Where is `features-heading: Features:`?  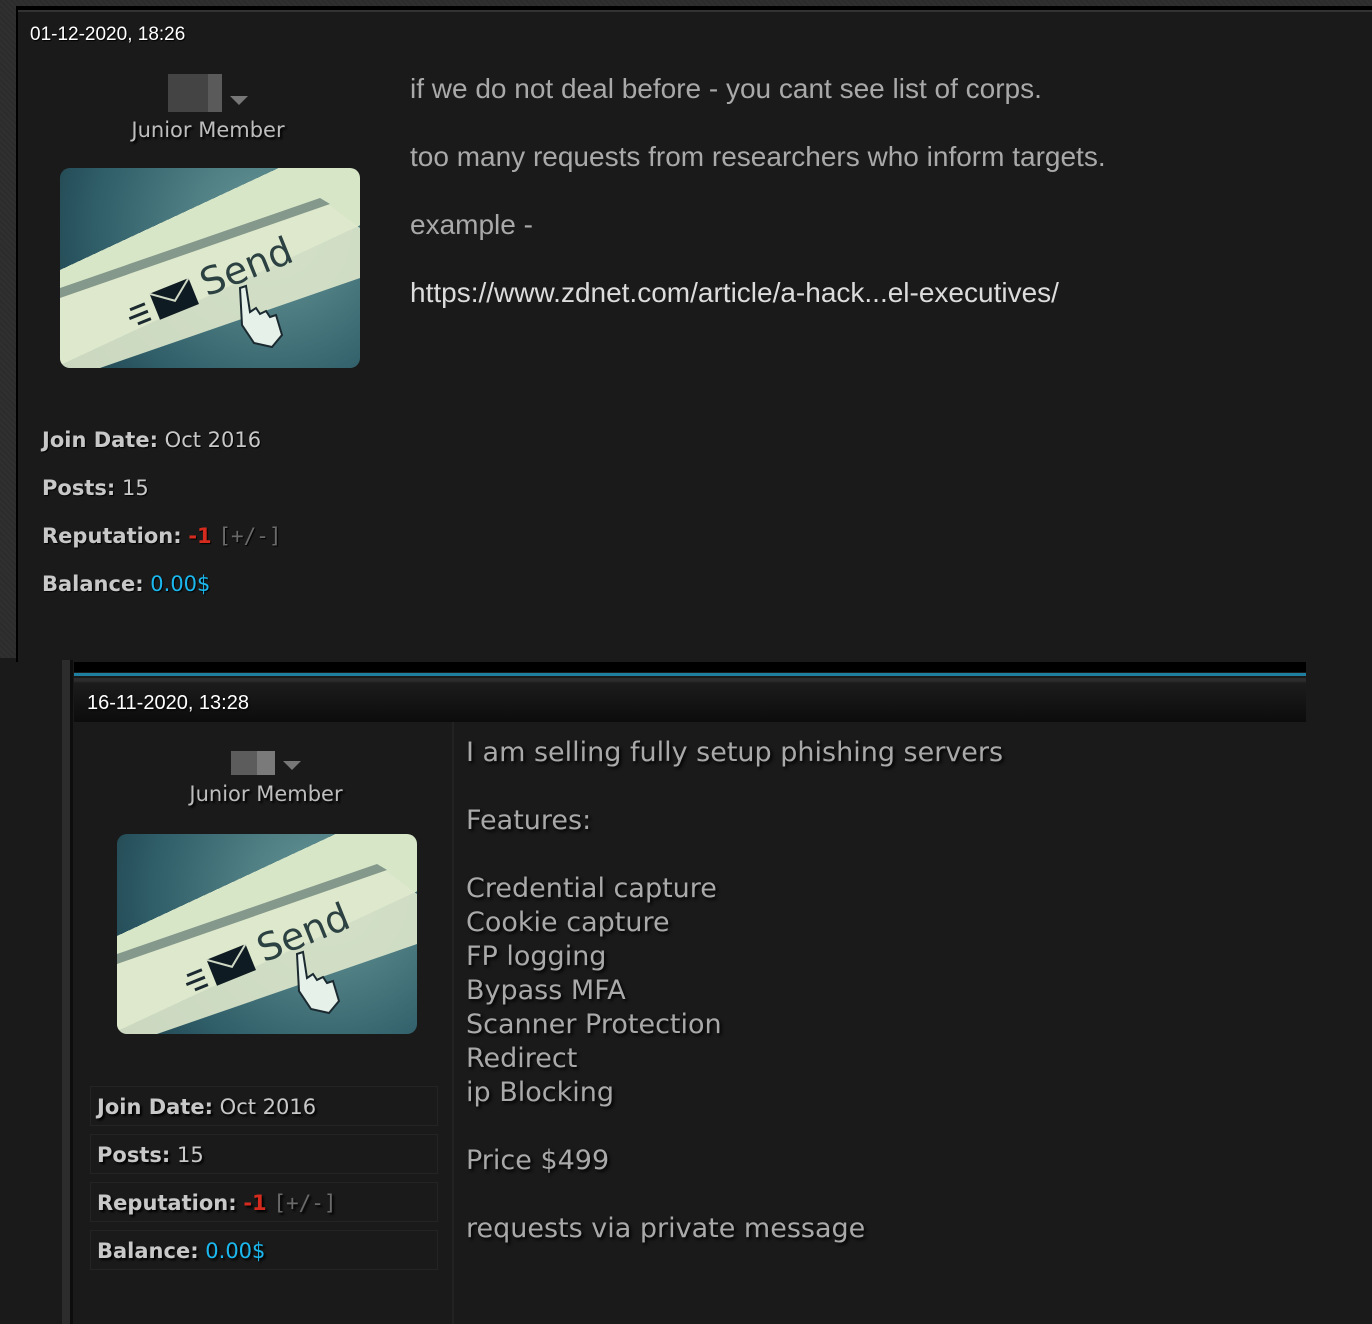 features-heading: Features: is located at coordinates (529, 820).